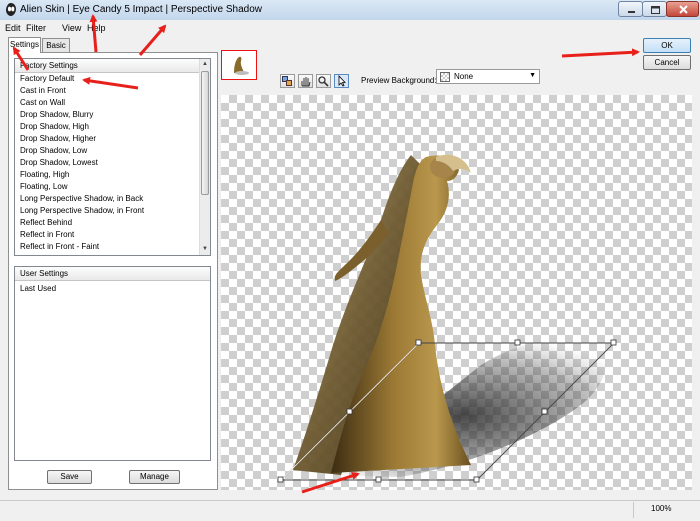 This screenshot has height=521, width=700. Describe the element at coordinates (661, 508) in the screenshot. I see `zoom-level: 100%` at that location.